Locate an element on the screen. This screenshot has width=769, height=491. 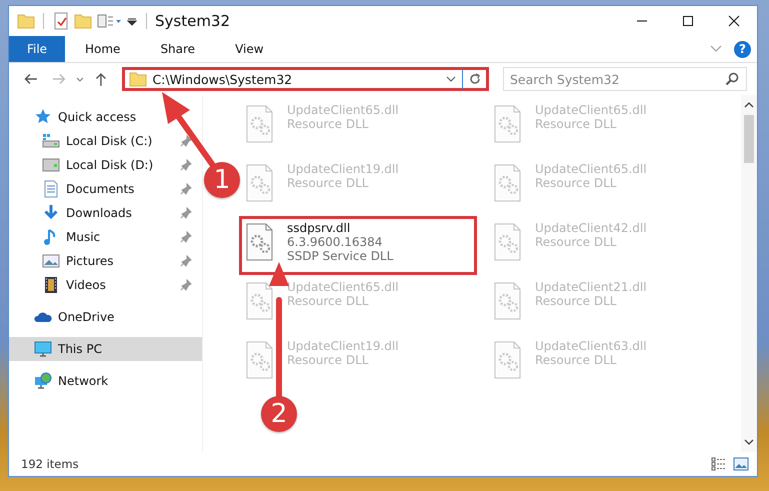
sidebar-label: Videos is located at coordinates (86, 285).